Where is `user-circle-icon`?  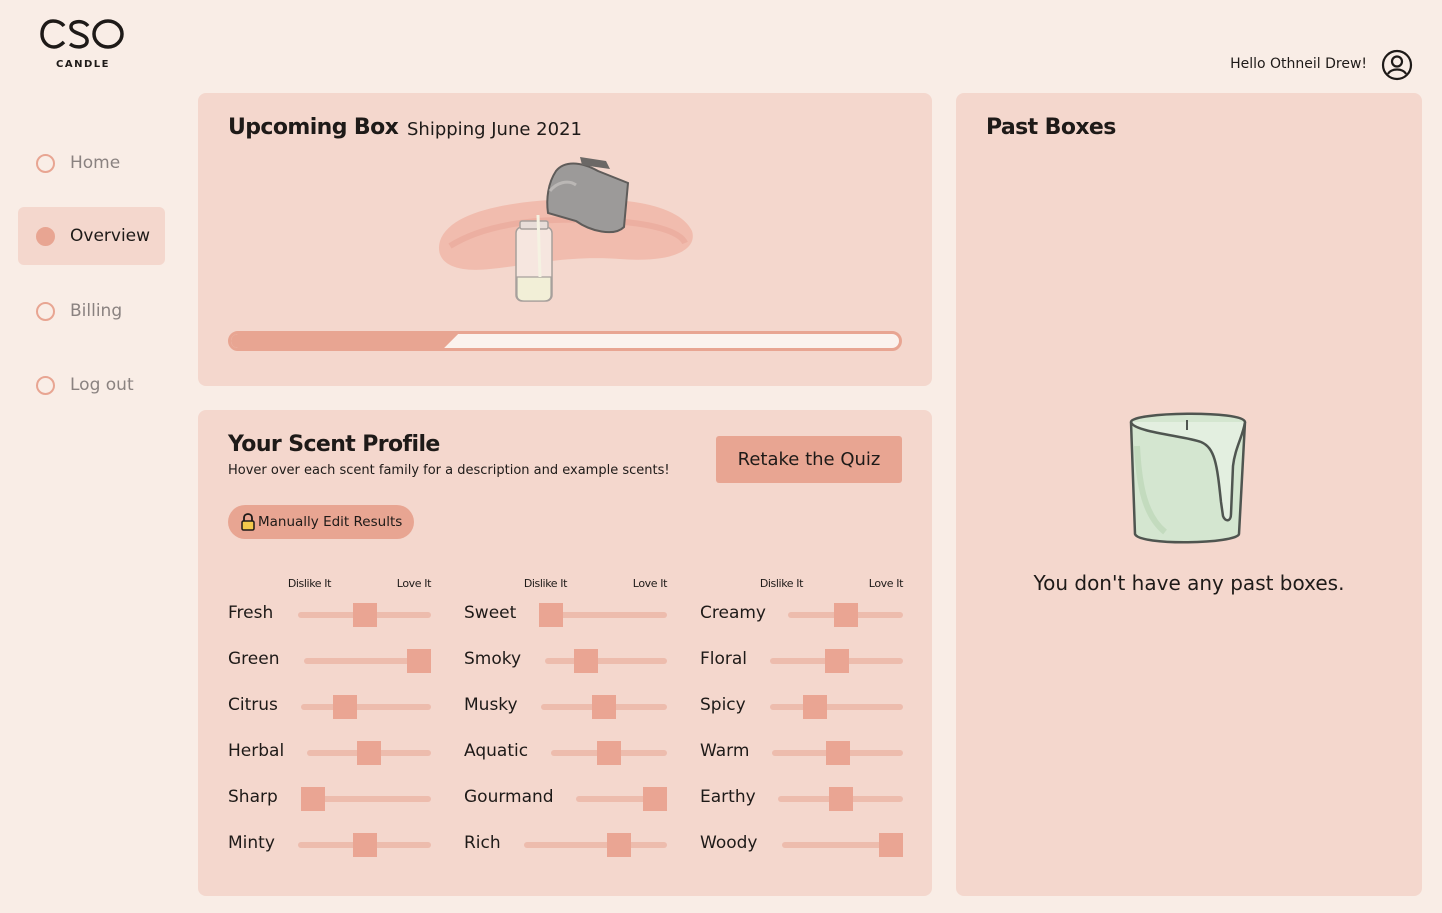 user-circle-icon is located at coordinates (1397, 65).